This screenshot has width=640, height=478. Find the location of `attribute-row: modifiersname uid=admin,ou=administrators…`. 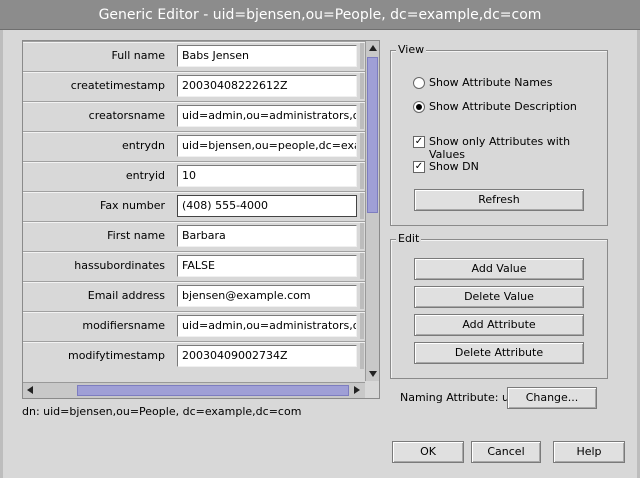

attribute-row: modifiersname uid=admin,ou=administrators… is located at coordinates (194, 326).